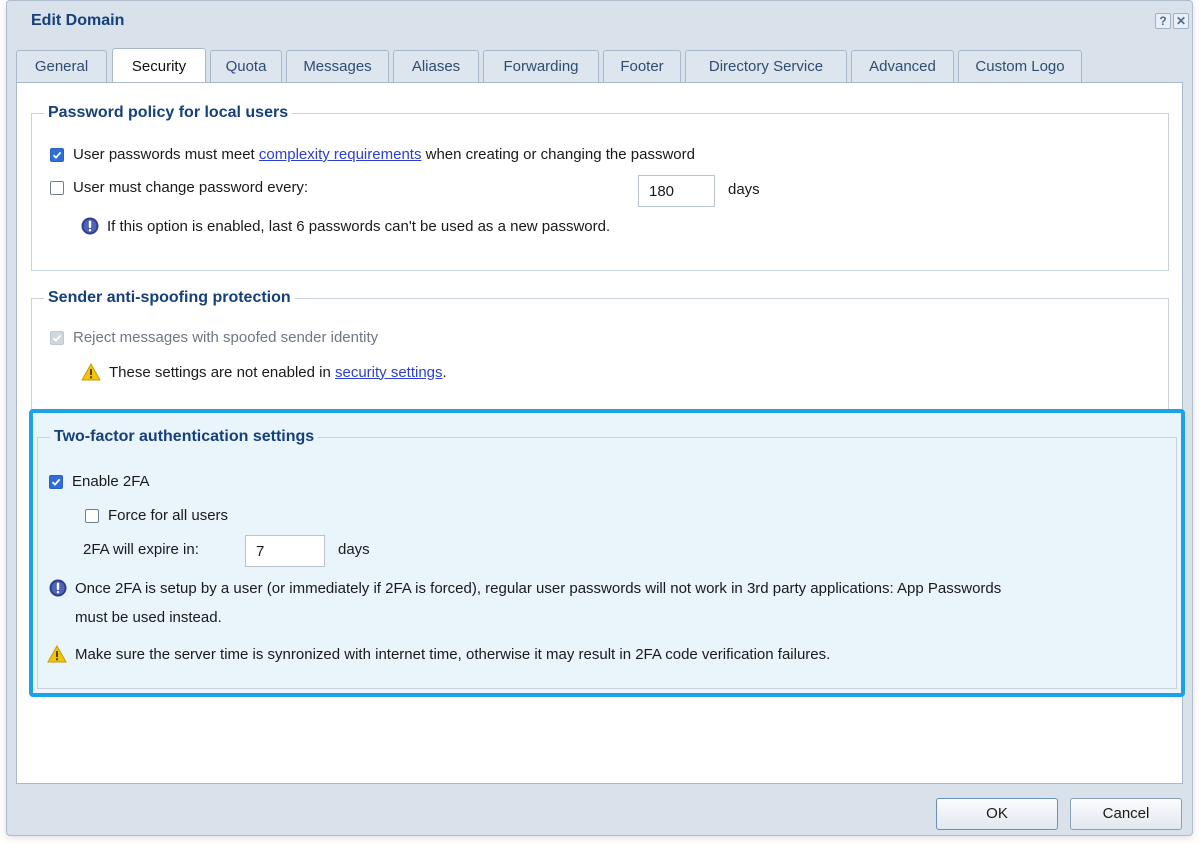 This screenshot has height=845, width=1201. Describe the element at coordinates (744, 189) in the screenshot. I see `password-change-days-unit: days` at that location.